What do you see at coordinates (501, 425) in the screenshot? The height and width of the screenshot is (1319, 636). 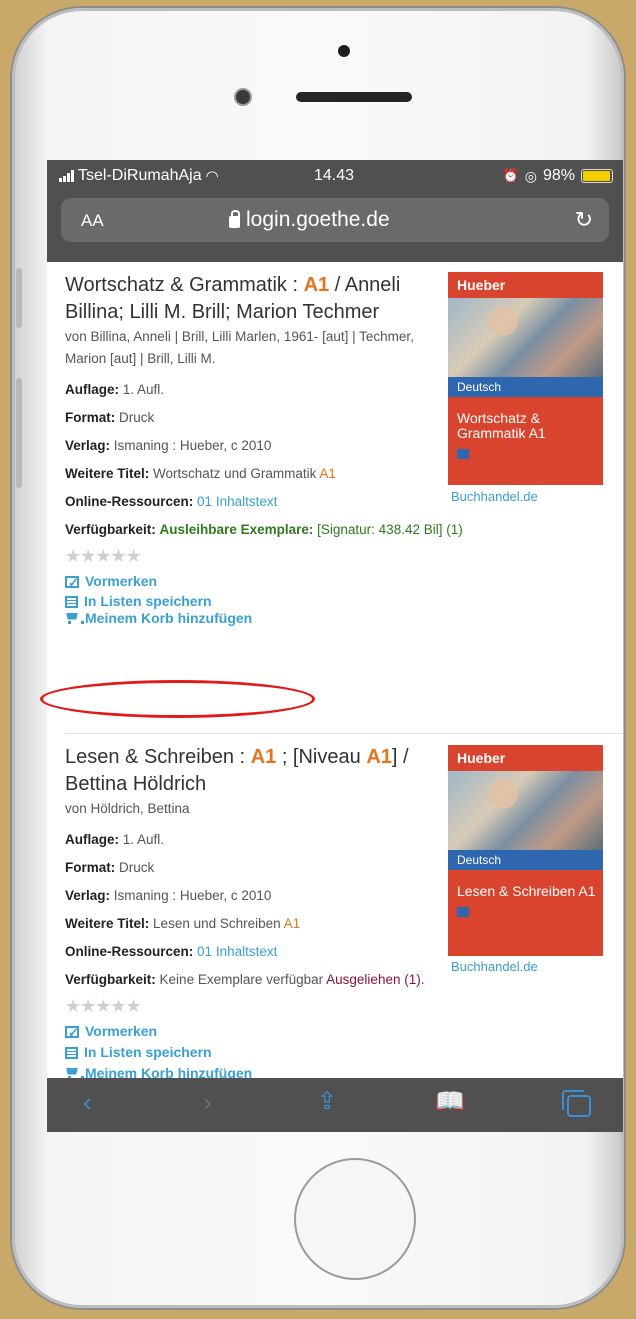 I see `cover-title: Wortschatz & Grammatik A1` at bounding box center [501, 425].